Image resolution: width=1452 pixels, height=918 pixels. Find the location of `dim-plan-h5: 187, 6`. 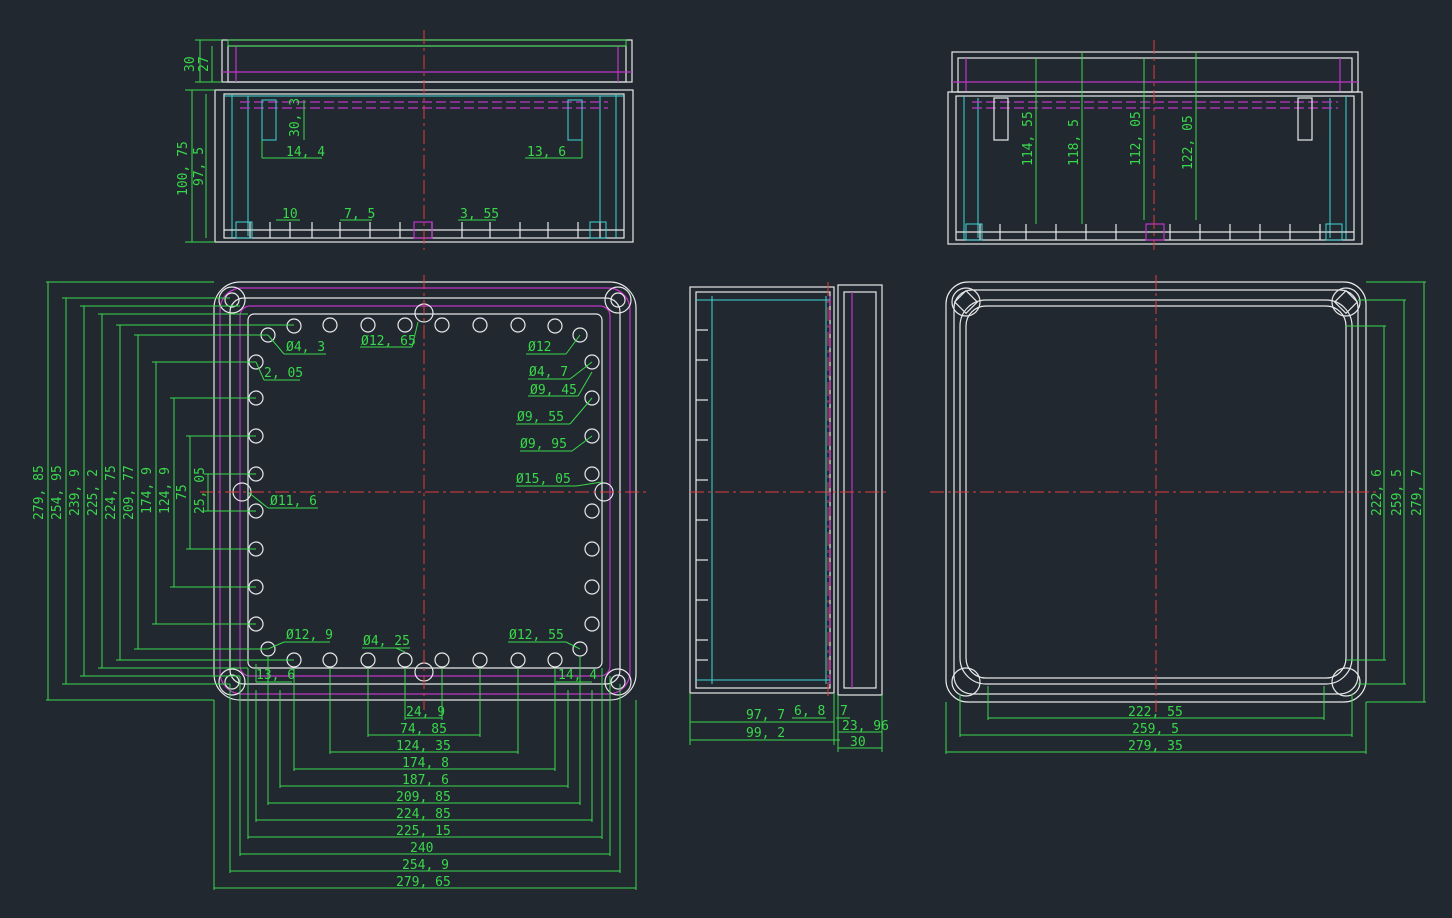

dim-plan-h5: 187, 6 is located at coordinates (425, 780).